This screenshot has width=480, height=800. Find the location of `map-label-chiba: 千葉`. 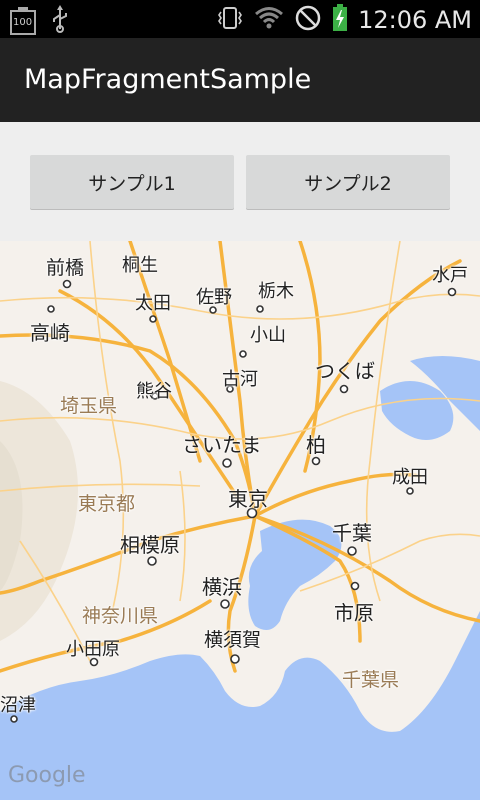

map-label-chiba: 千葉 is located at coordinates (352, 533).